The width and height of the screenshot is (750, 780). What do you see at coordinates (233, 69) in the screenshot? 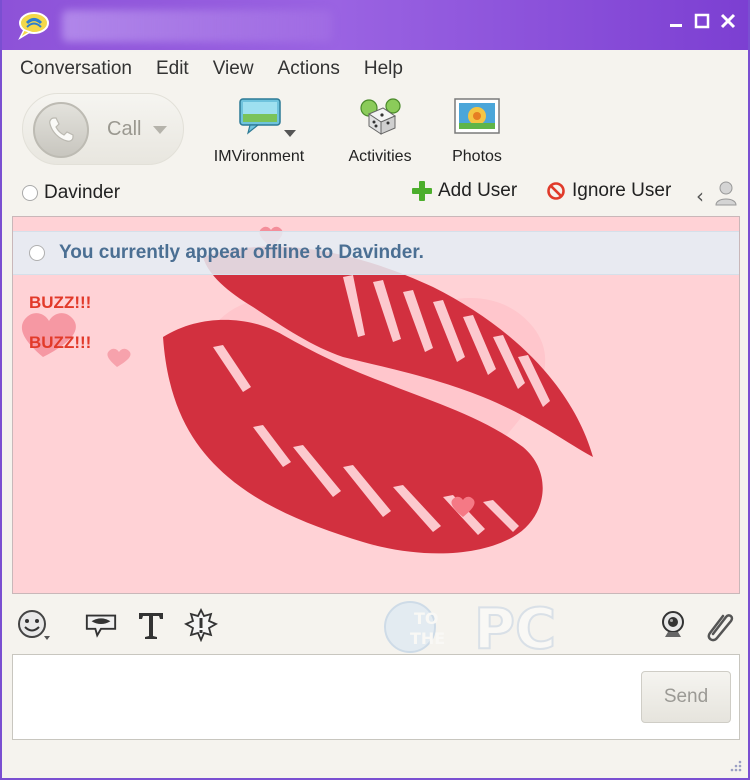
I see `menu-view: View` at bounding box center [233, 69].